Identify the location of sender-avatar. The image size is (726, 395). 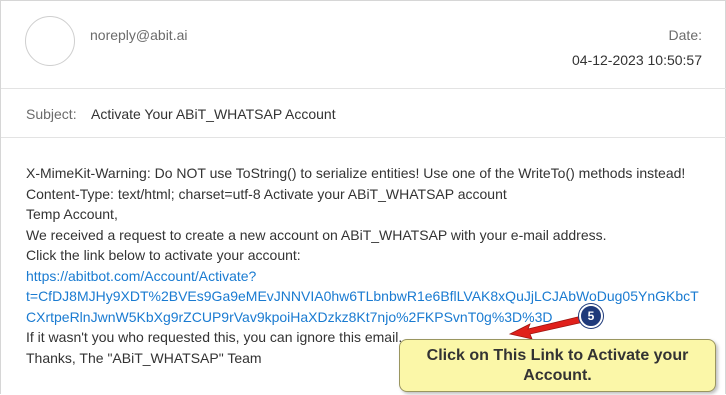
(50, 41).